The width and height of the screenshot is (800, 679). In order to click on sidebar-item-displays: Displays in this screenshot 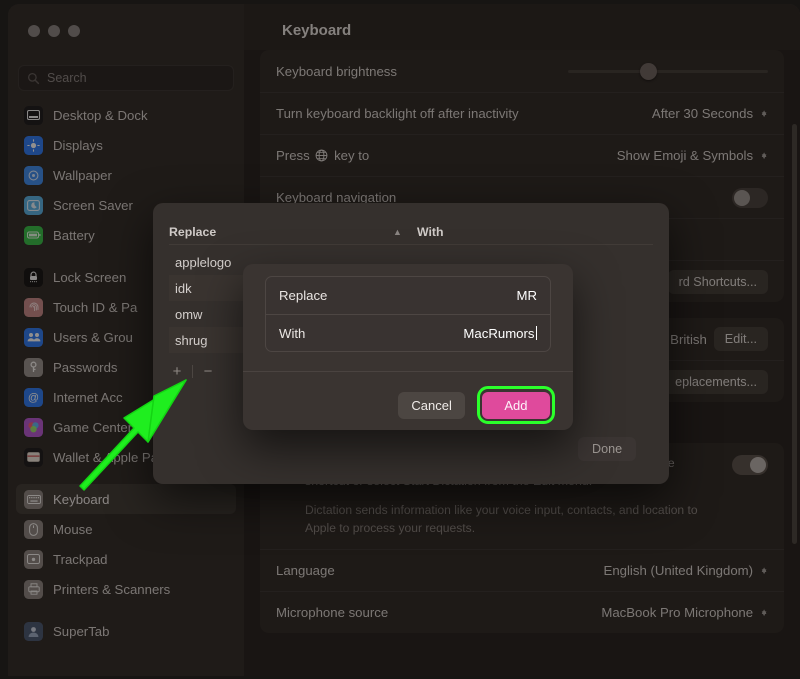, I will do `click(126, 145)`.